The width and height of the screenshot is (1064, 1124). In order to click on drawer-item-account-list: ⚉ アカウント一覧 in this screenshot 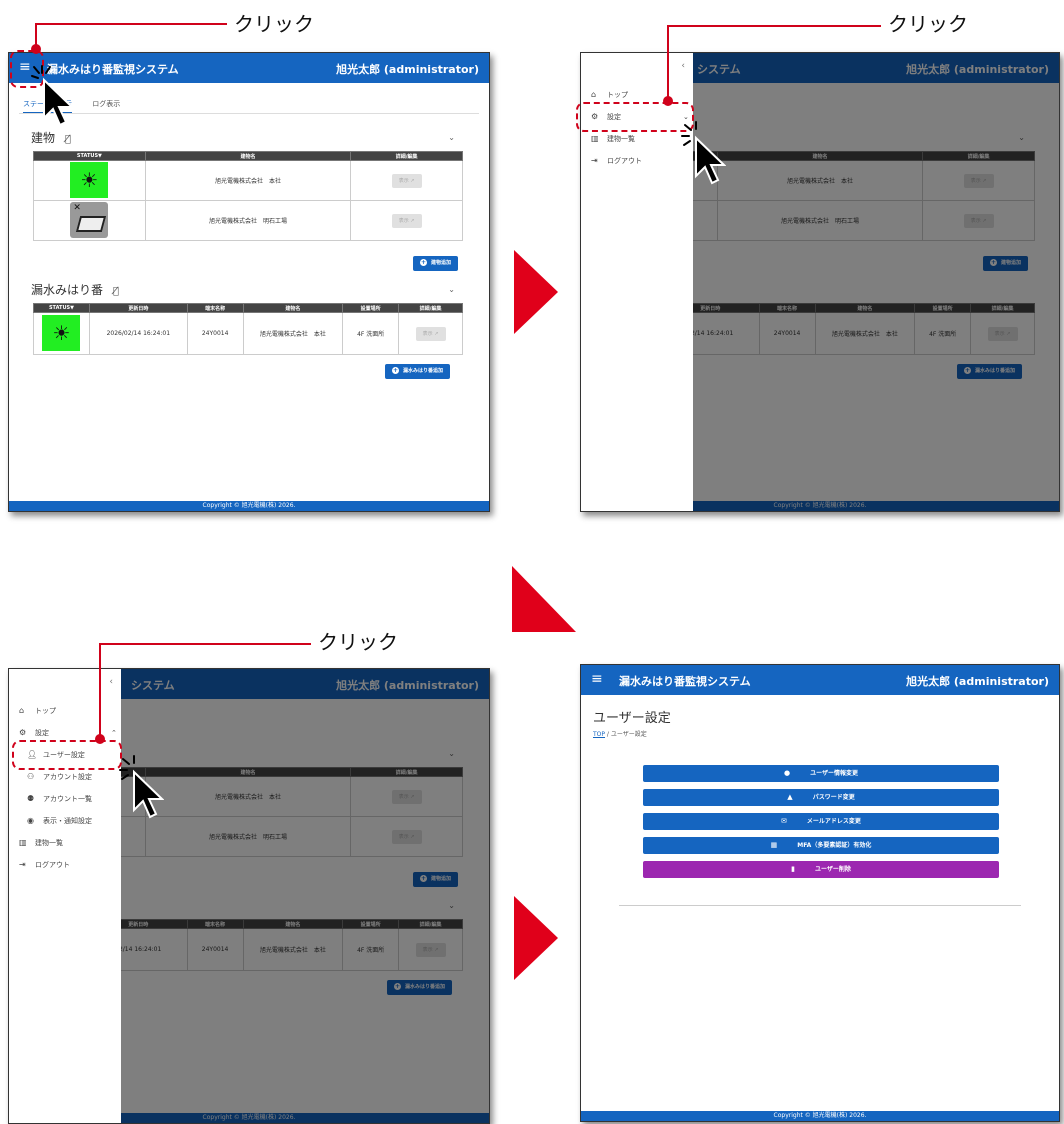, I will do `click(59, 799)`.